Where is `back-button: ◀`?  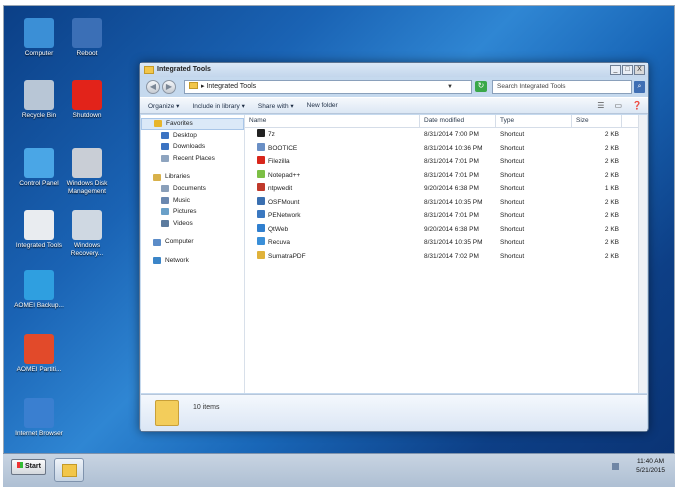 back-button: ◀ is located at coordinates (153, 87).